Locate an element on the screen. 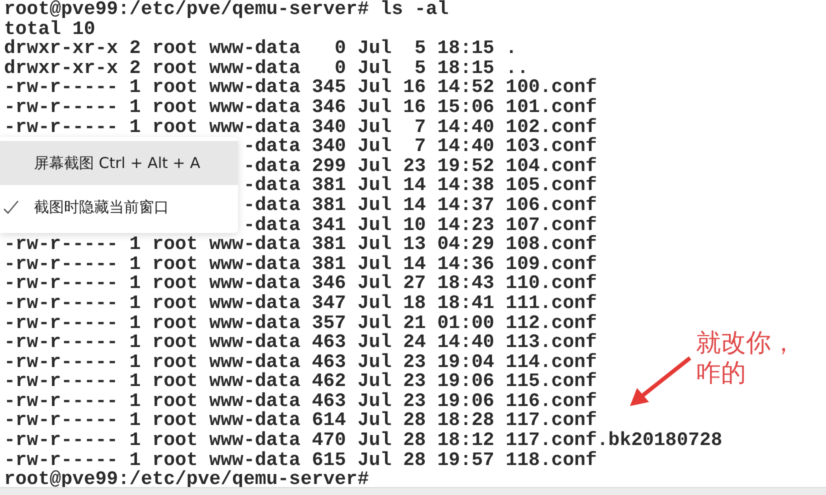  terminal-line: drwxr-xr-x 2 root www-data 0 Jul 5 18:15 .. is located at coordinates (266, 68).